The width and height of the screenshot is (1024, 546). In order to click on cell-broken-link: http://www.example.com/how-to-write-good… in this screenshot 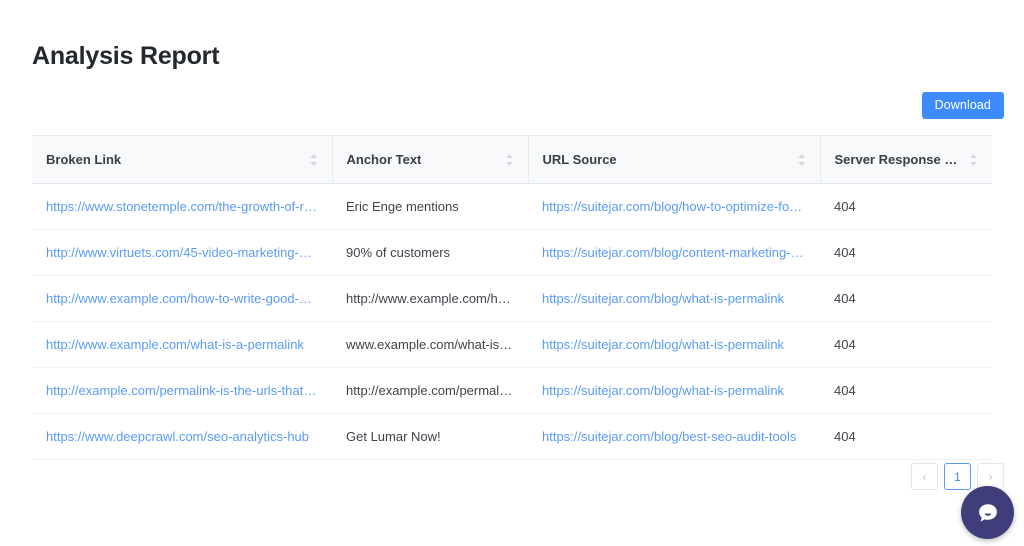, I will do `click(182, 298)`.